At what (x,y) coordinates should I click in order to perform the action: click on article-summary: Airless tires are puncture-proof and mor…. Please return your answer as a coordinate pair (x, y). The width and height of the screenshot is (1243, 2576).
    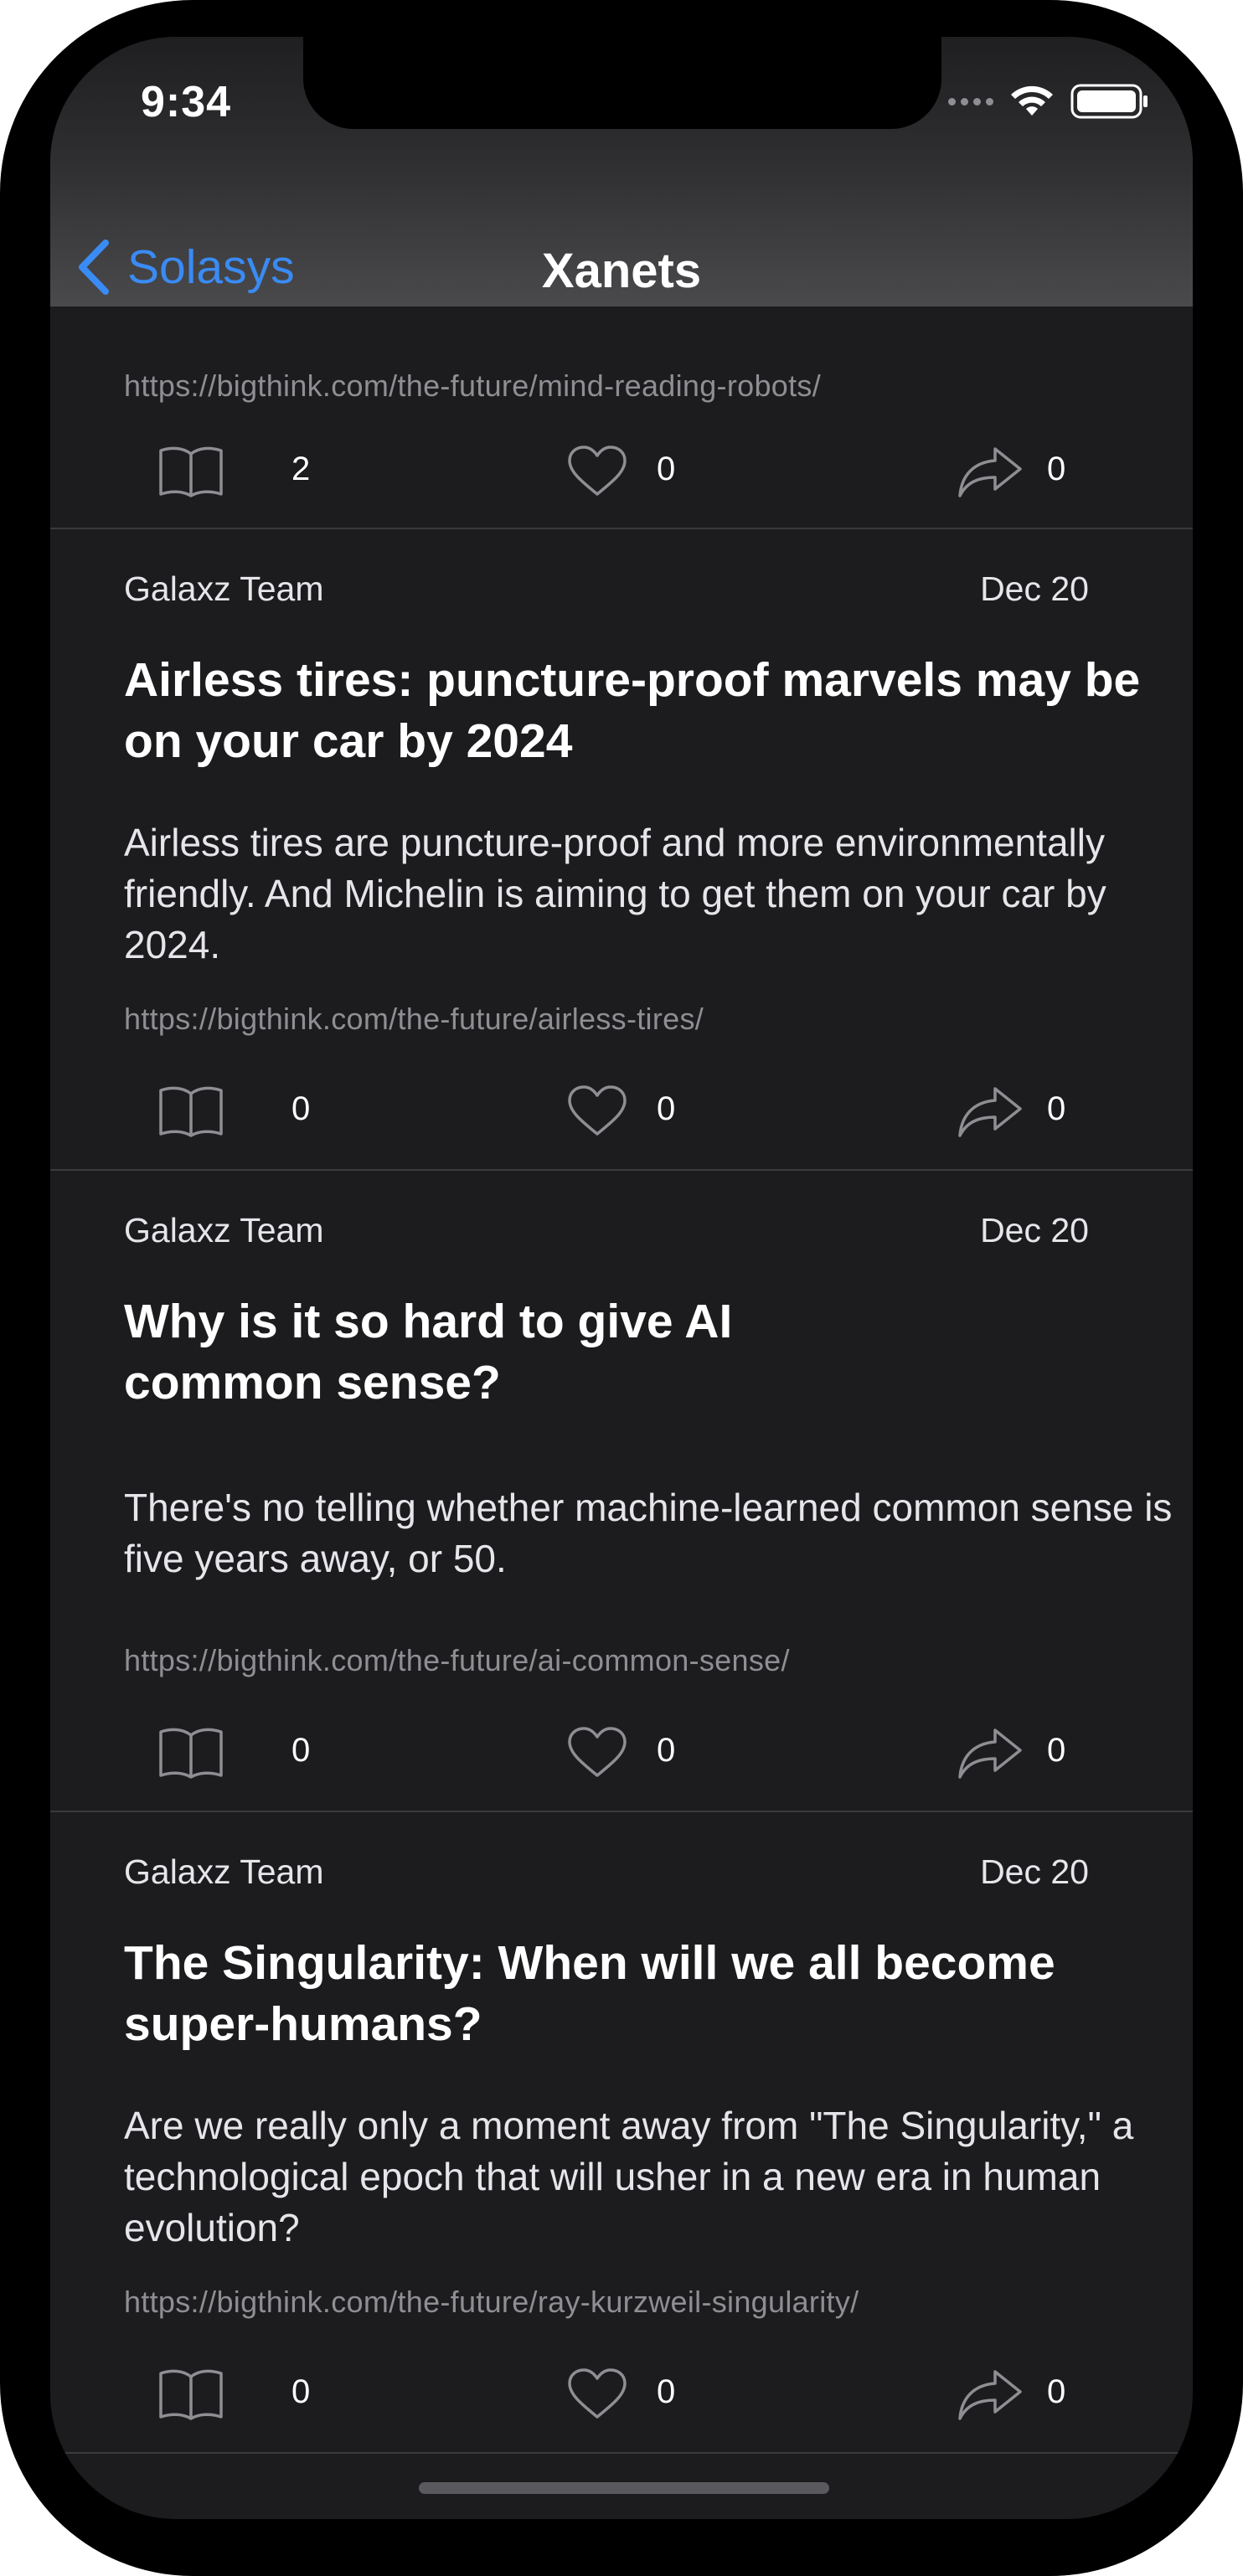
    Looking at the image, I should click on (615, 893).